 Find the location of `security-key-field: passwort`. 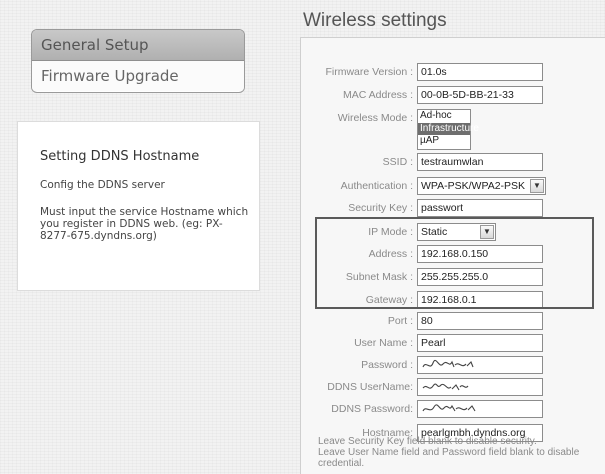

security-key-field: passwort is located at coordinates (480, 208).